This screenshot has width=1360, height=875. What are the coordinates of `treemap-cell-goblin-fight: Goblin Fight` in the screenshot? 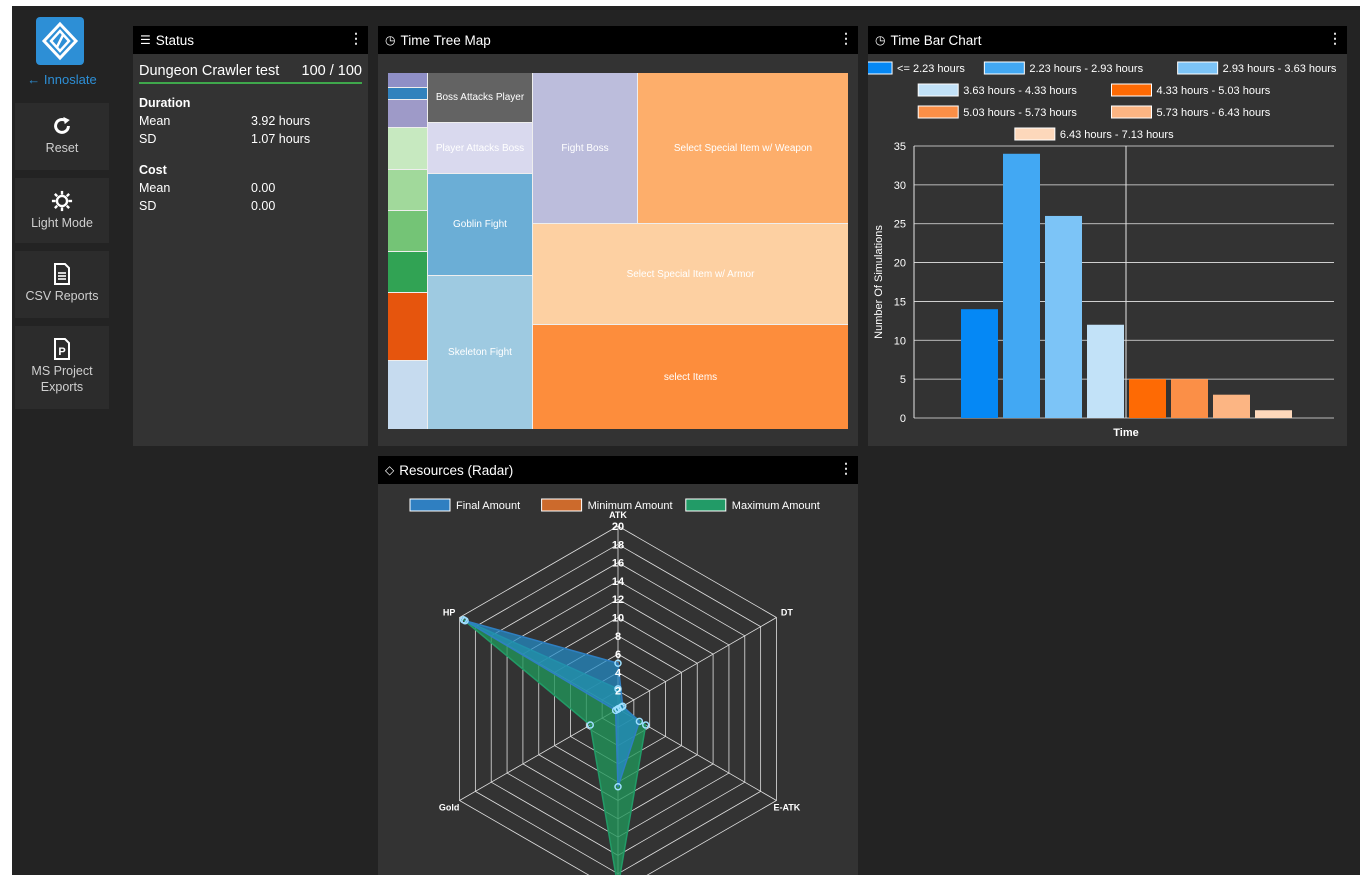 It's located at (480, 224).